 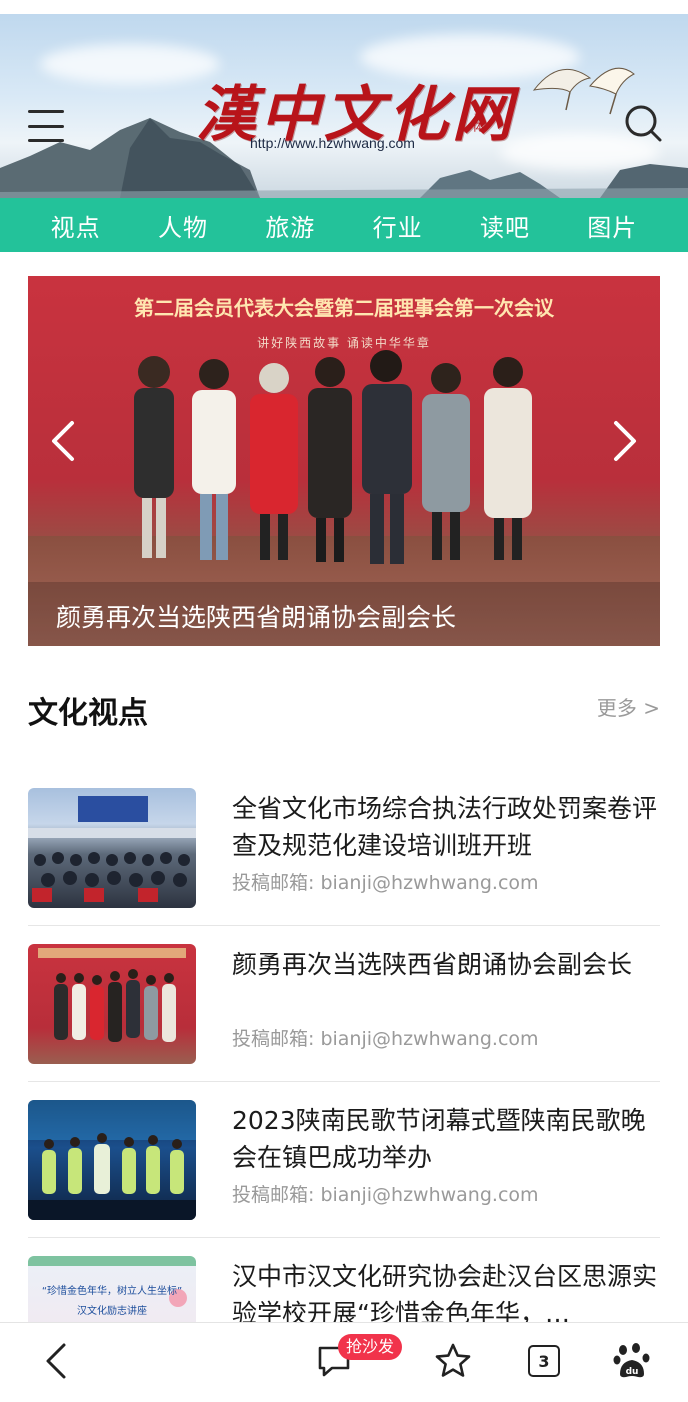 I want to click on sofa-badge: 抢沙发, so click(x=370, y=1347).